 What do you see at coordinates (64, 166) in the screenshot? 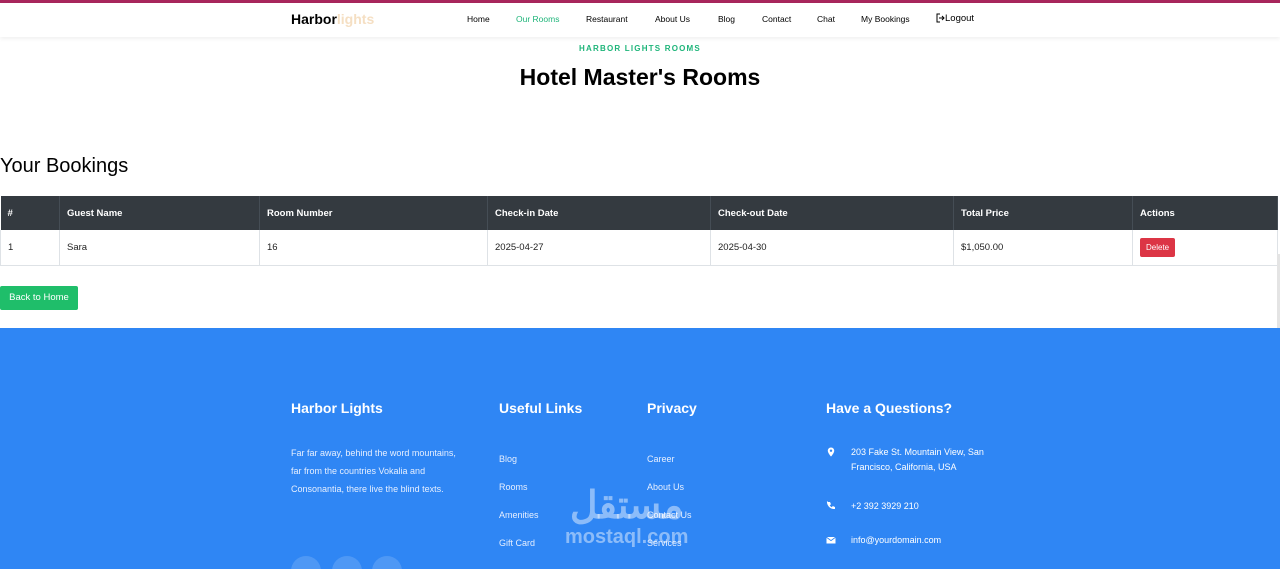
I see `bookings-title: Your Bookings` at bounding box center [64, 166].